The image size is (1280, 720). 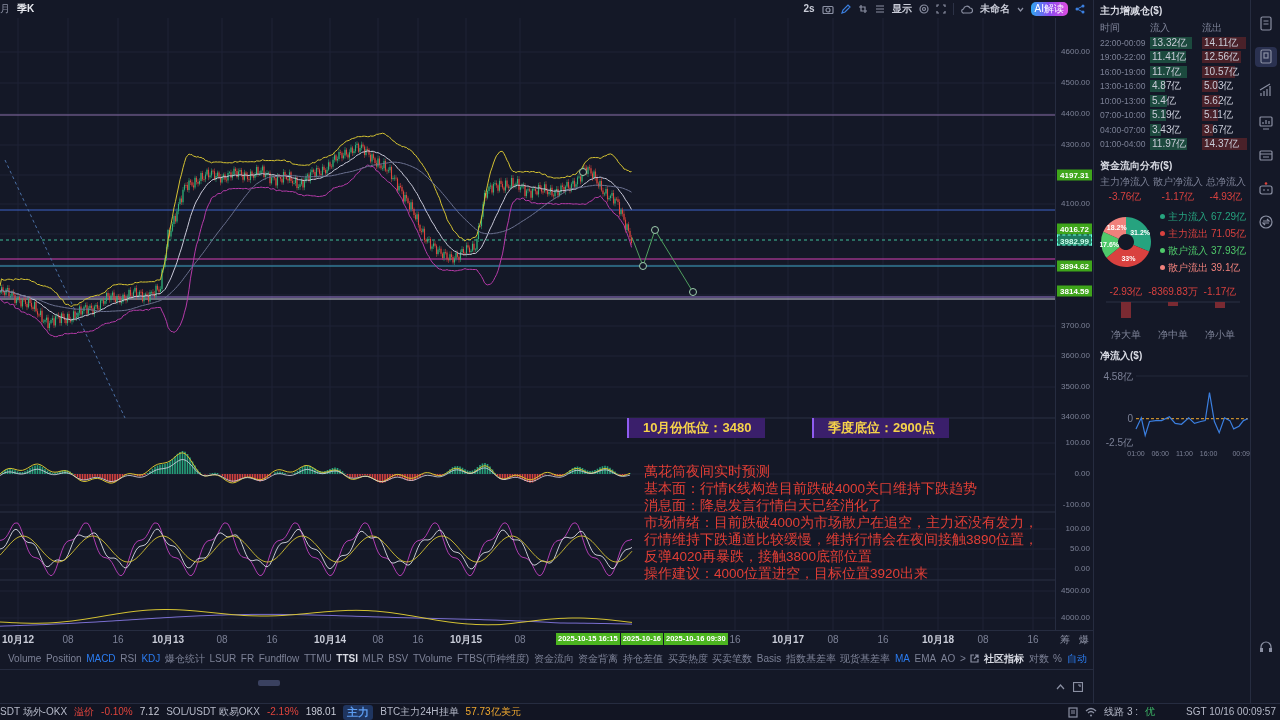 I want to click on ai-button: AI解读, so click(x=1049, y=9).